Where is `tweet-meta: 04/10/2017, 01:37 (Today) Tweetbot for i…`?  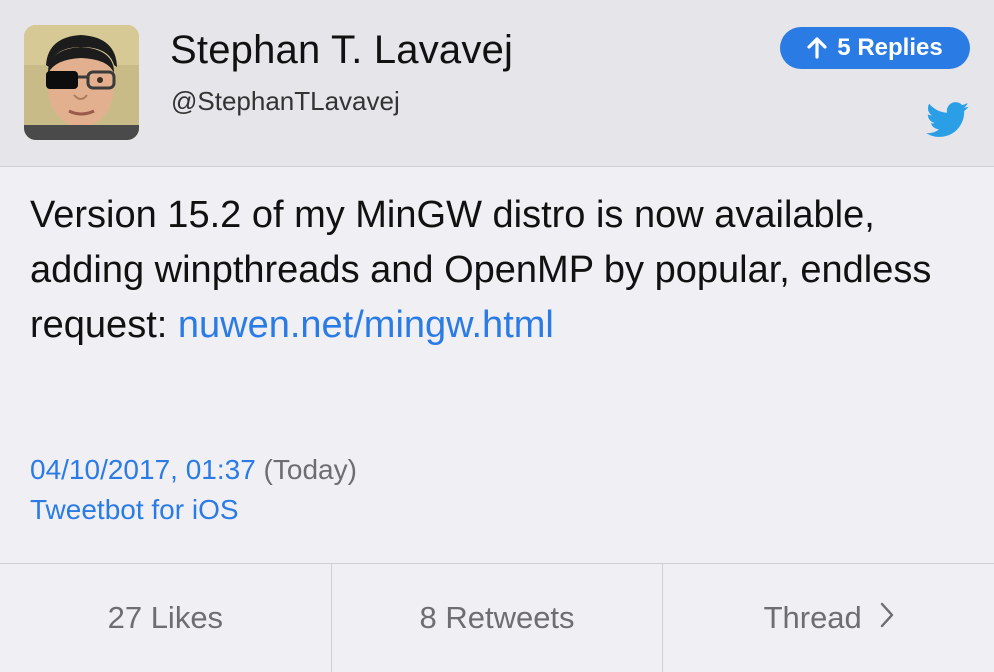
tweet-meta: 04/10/2017, 01:37 (Today) Tweetbot for i… is located at coordinates (193, 490).